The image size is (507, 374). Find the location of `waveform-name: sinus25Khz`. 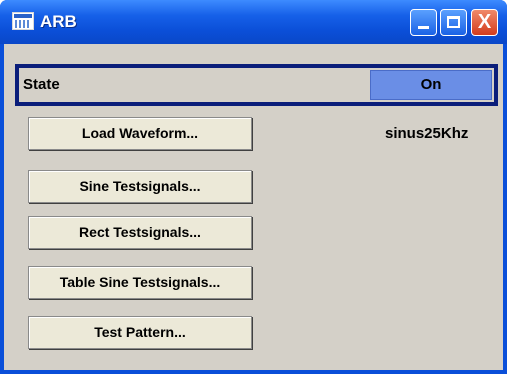

waveform-name: sinus25Khz is located at coordinates (427, 133).